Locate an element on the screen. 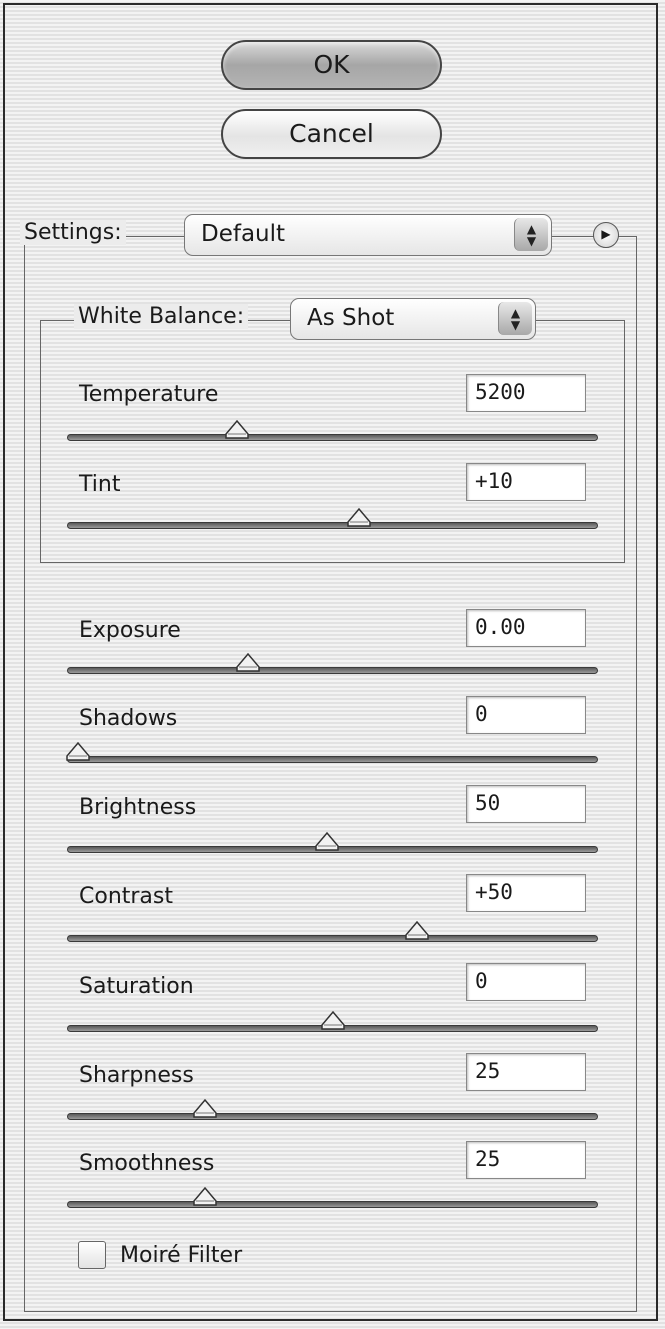  shadows-slider-thumb is located at coordinates (78, 752).